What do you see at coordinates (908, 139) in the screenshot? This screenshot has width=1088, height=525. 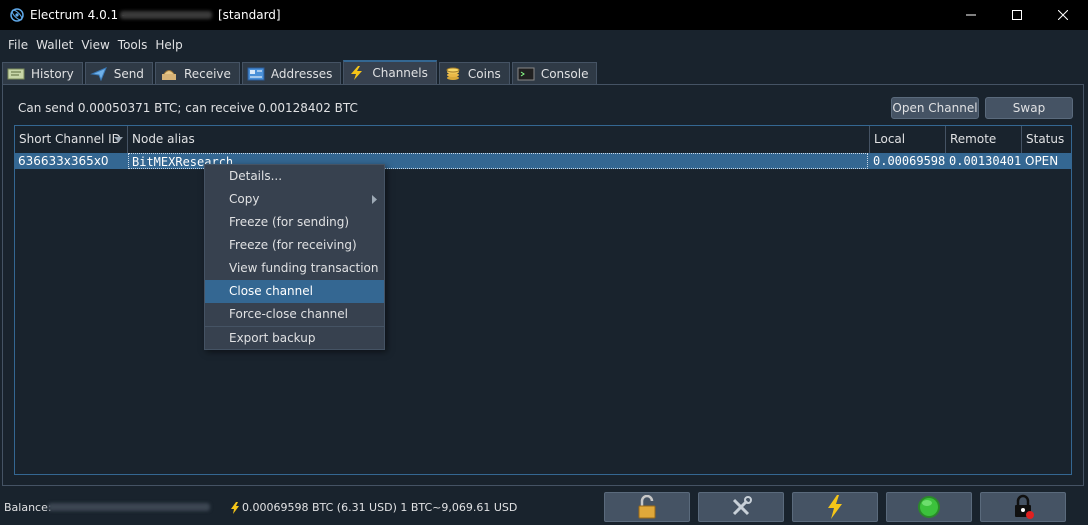 I see `column-header-local: Local` at bounding box center [908, 139].